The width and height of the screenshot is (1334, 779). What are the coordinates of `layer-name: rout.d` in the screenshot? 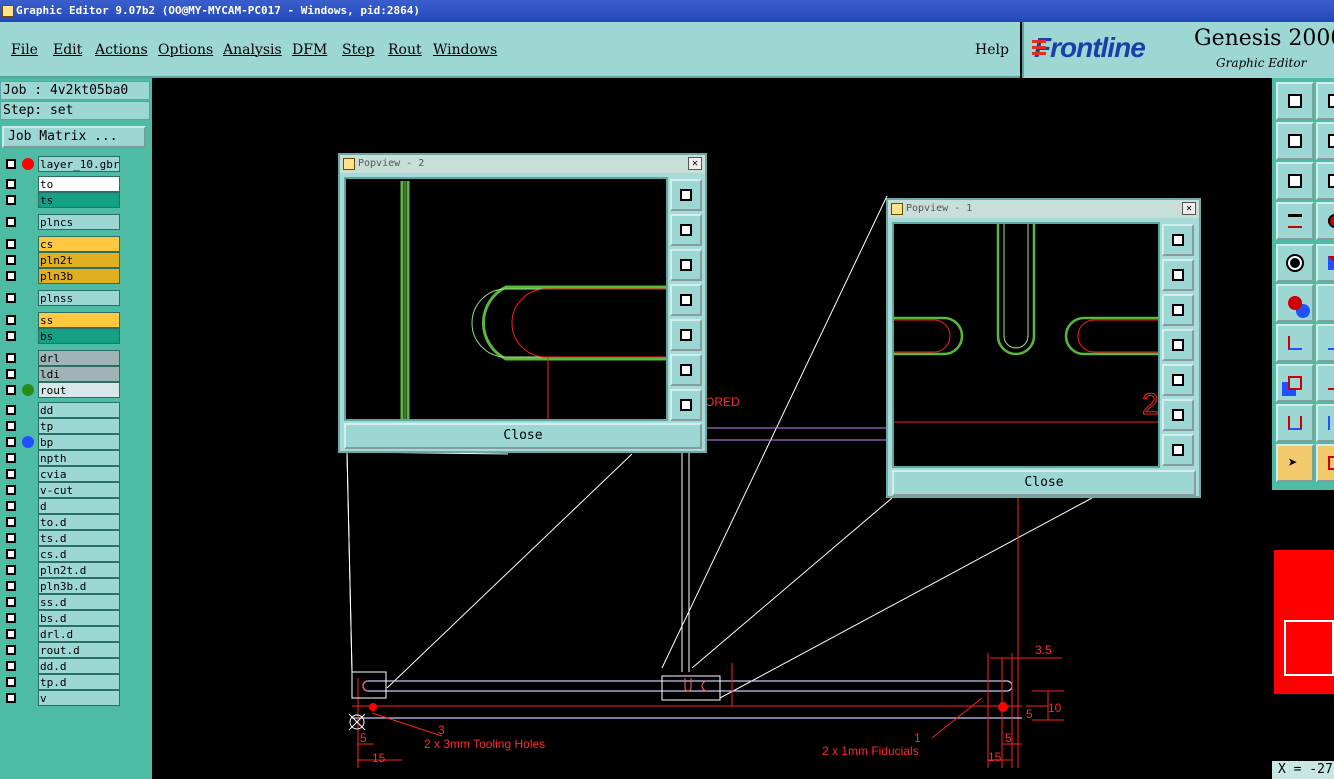 It's located at (79, 650).